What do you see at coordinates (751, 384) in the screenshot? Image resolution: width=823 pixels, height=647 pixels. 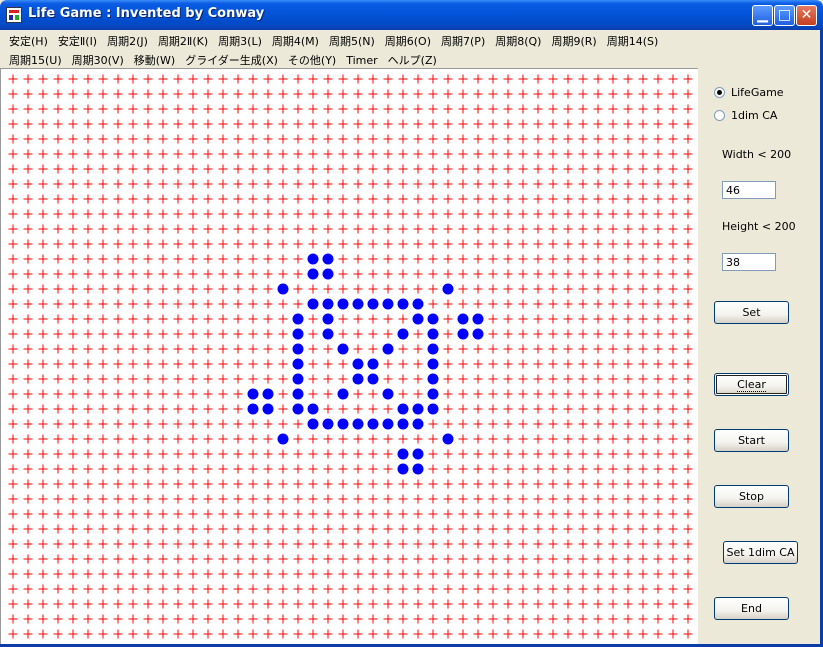 I see `clear-button: Clear` at bounding box center [751, 384].